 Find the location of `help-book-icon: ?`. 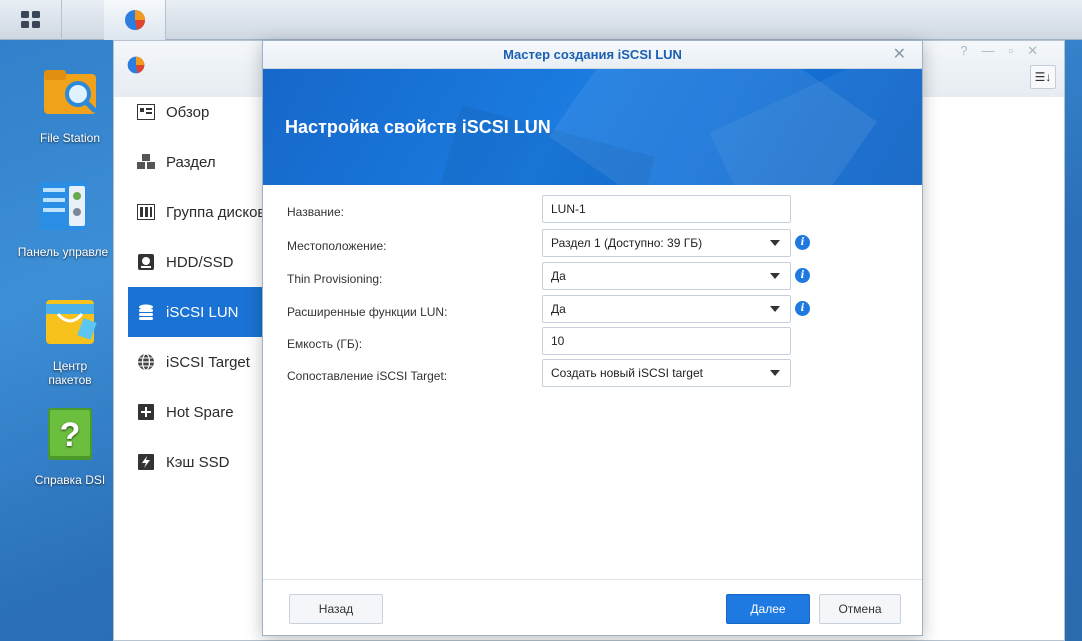

help-book-icon: ? is located at coordinates (70, 434).